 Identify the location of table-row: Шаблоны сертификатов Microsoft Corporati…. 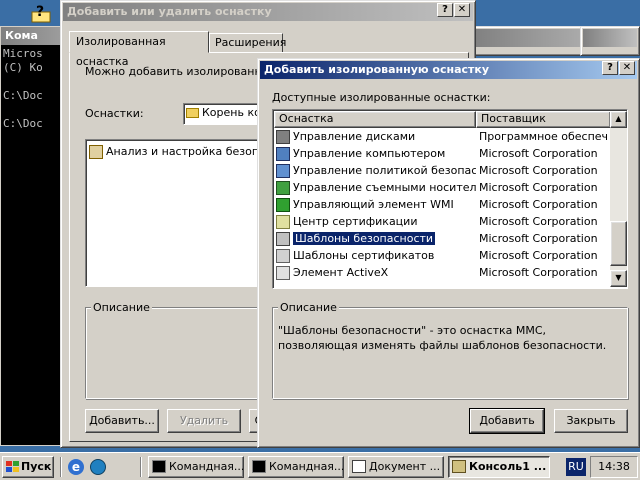
(443, 255).